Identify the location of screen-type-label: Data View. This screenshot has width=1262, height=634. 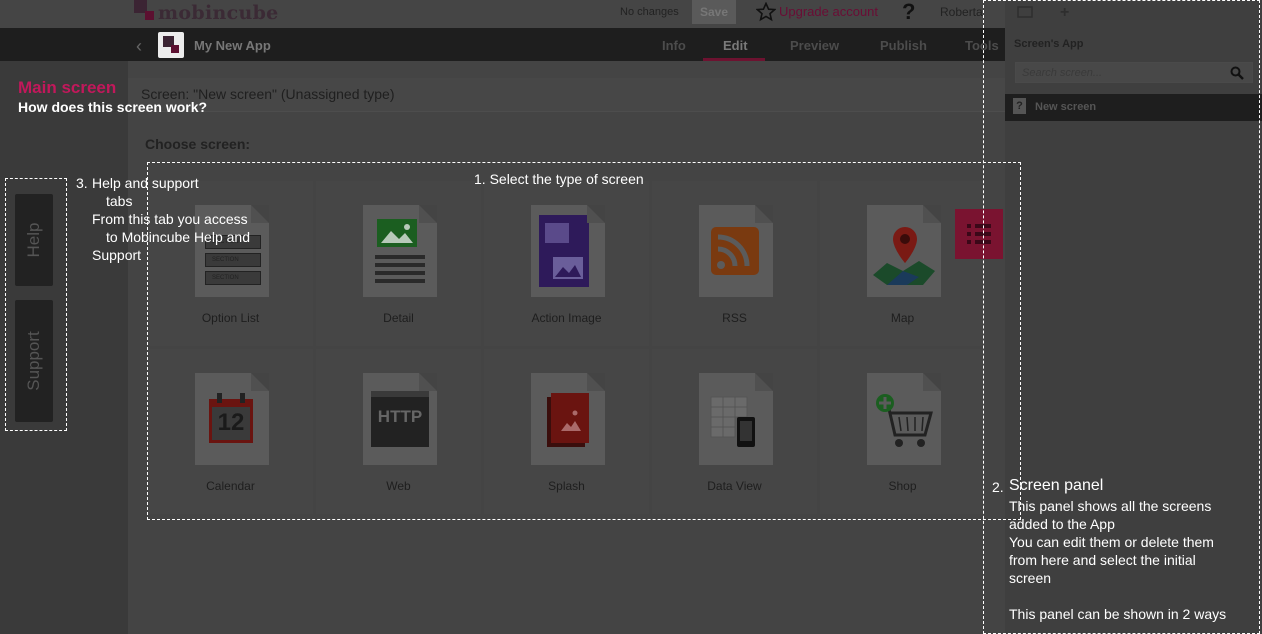
(734, 486).